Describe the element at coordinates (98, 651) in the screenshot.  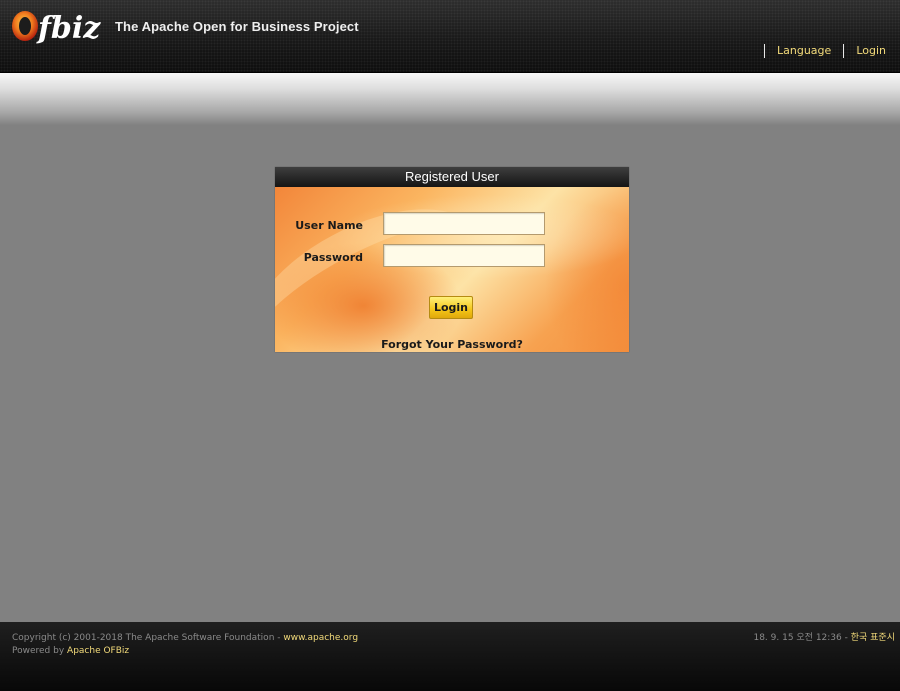
I see `apache-ofbiz-link: Apache OFBiz` at that location.